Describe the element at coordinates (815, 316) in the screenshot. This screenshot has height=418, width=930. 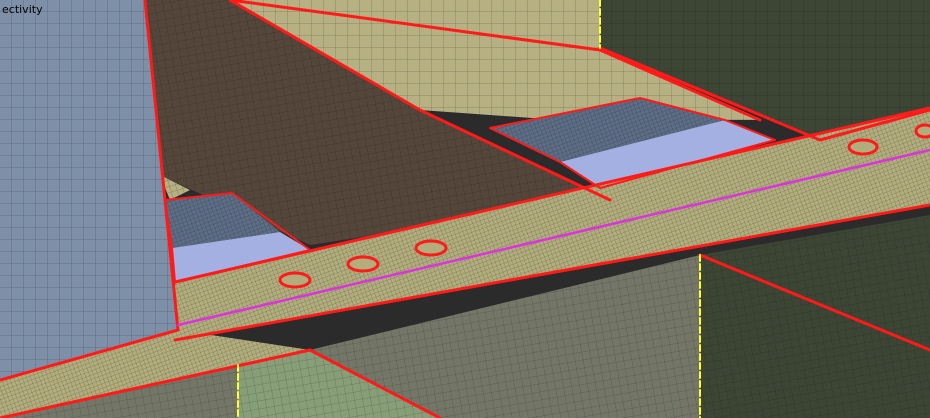
I see `lower-right-web-panel` at that location.